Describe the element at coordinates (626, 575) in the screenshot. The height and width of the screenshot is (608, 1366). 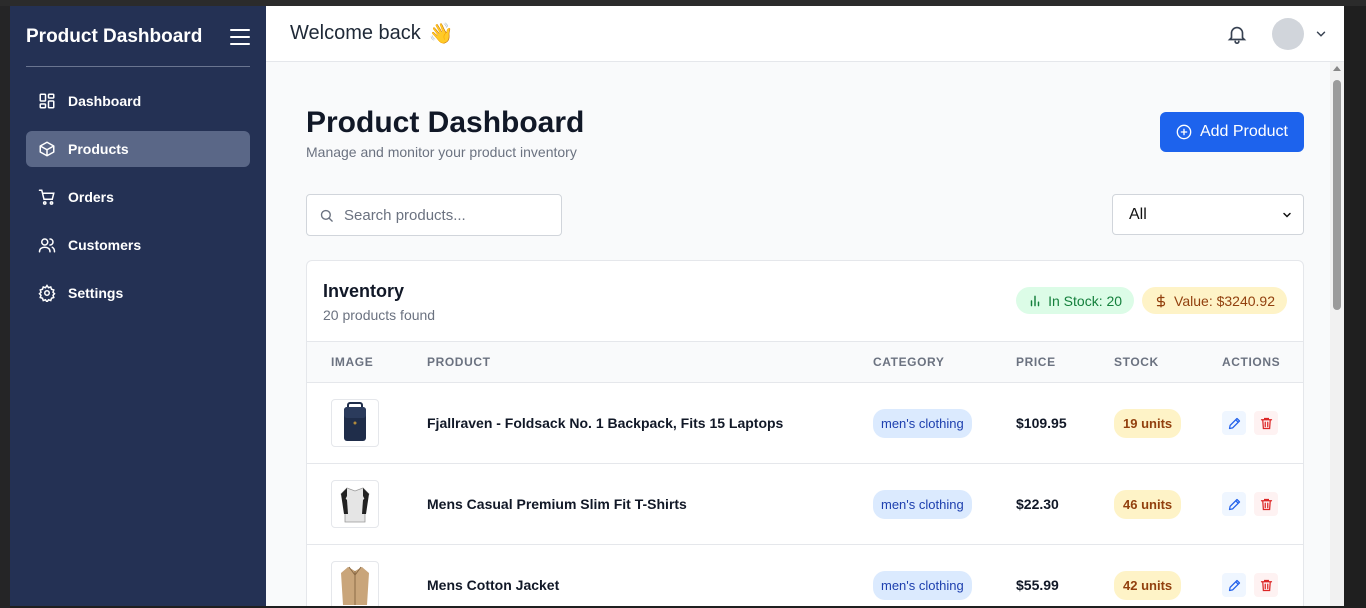
I see `product-name: Mens Cotton Jacket` at that location.